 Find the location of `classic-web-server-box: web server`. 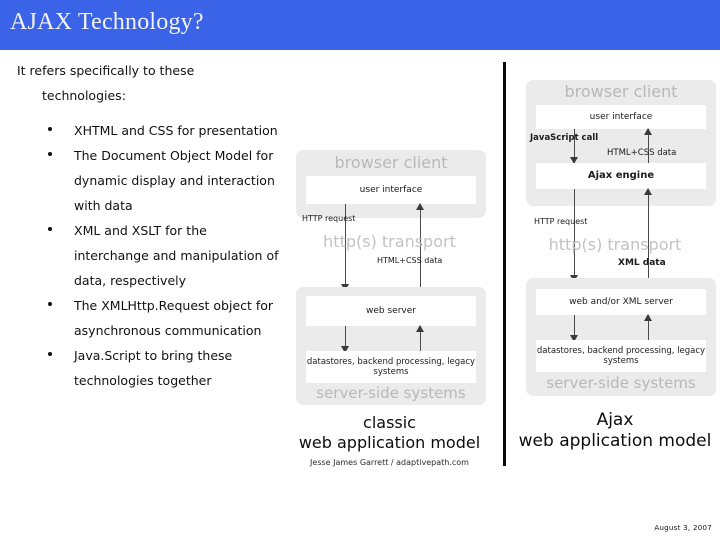

classic-web-server-box: web server is located at coordinates (391, 311).